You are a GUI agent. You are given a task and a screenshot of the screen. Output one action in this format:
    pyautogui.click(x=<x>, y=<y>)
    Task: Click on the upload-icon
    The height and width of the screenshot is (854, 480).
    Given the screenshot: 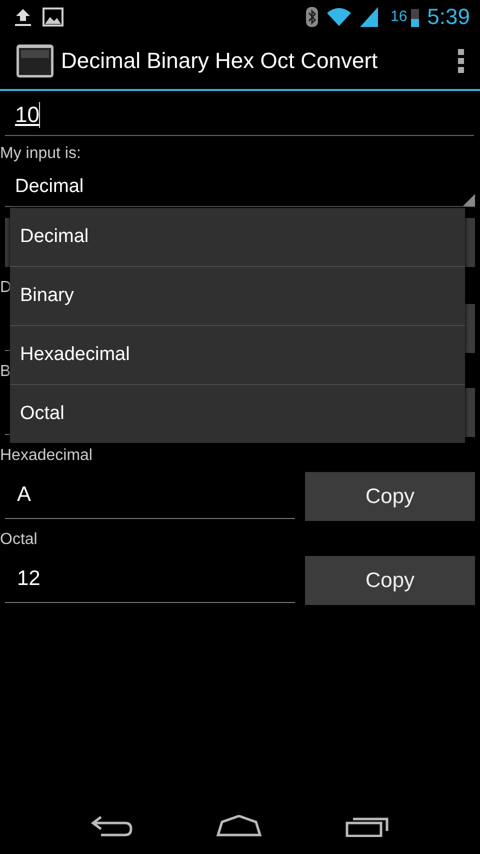 What is the action you would take?
    pyautogui.click(x=23, y=16)
    